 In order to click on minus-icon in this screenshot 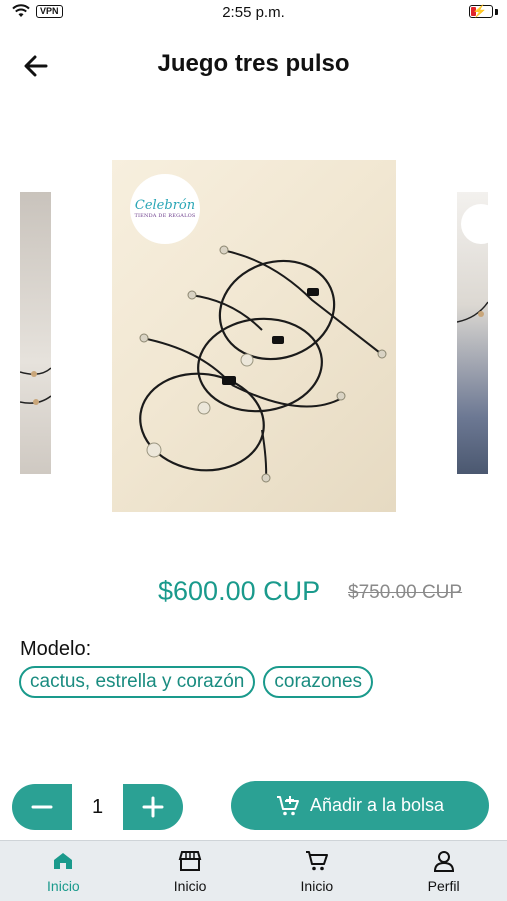, I will do `click(42, 807)`.